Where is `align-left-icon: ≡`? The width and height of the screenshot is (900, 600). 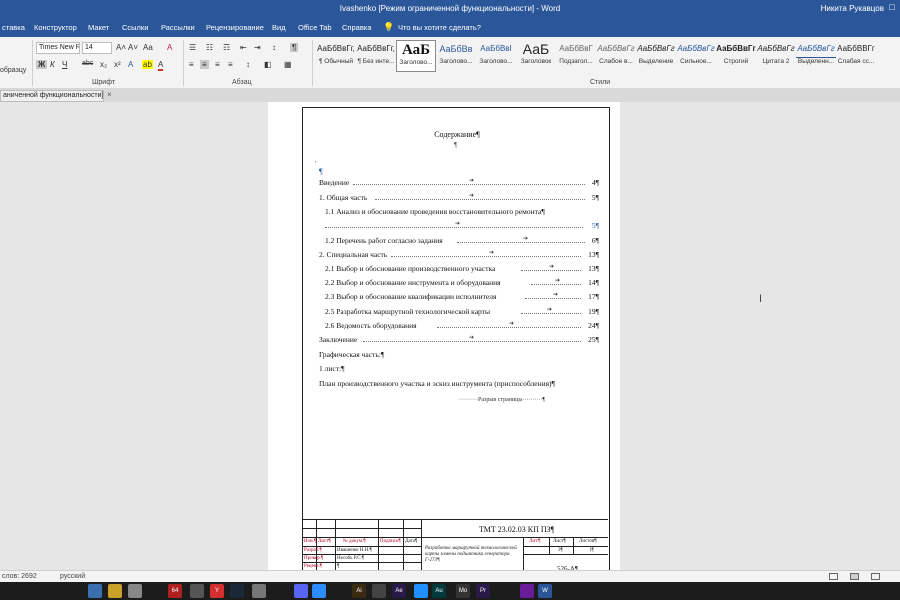 align-left-icon: ≡ is located at coordinates (191, 64).